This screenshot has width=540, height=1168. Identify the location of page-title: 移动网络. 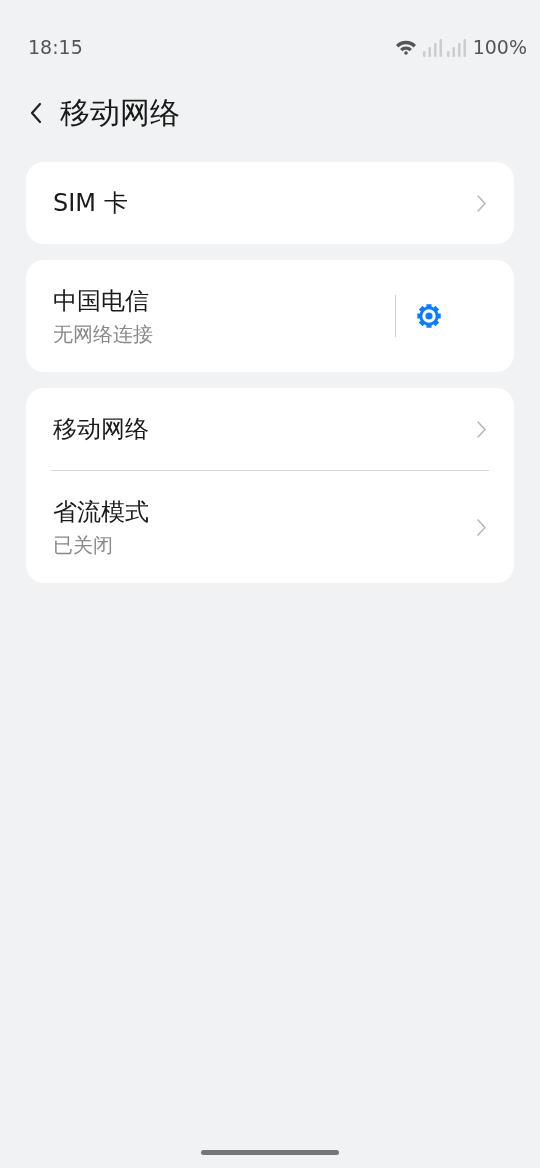
(120, 112).